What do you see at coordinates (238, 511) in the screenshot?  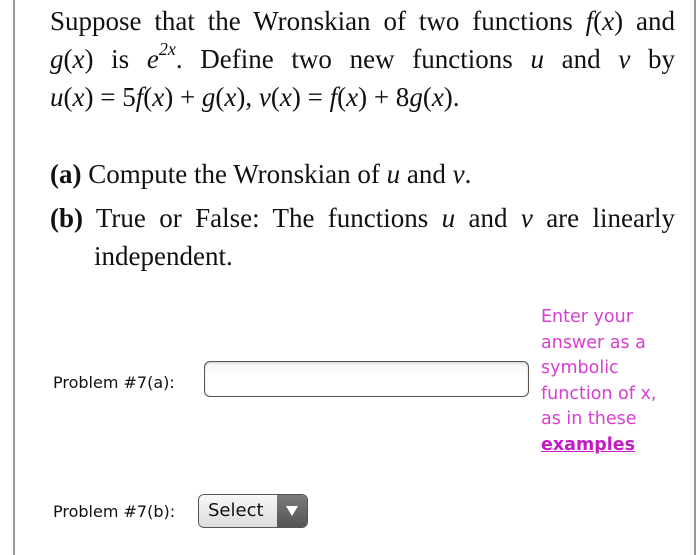 I see `select-value: Select` at bounding box center [238, 511].